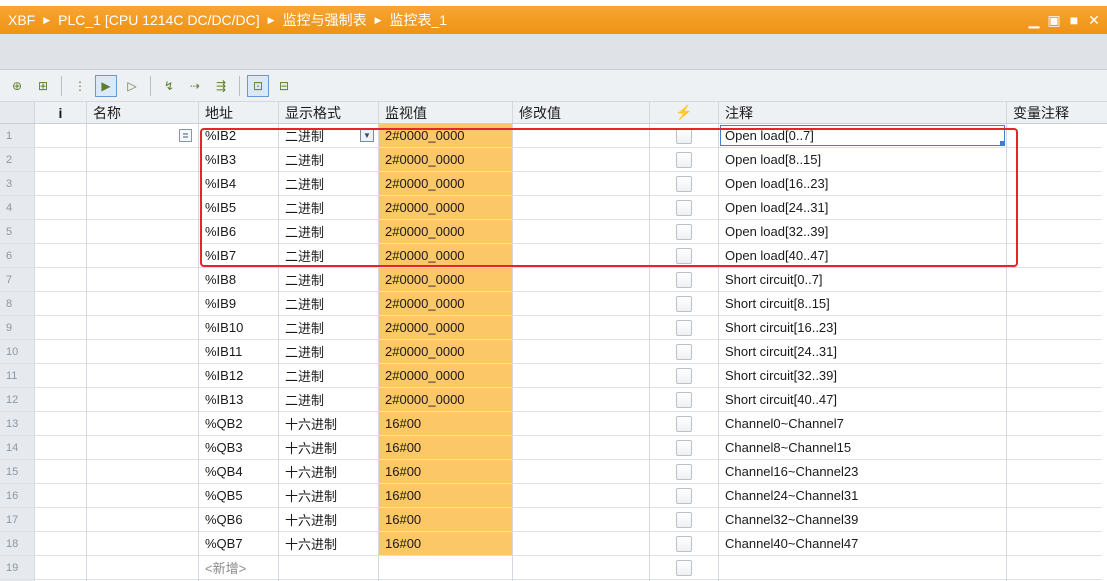 This screenshot has height=581, width=1107. I want to click on comment-cell: Open load[40..47], so click(863, 256).